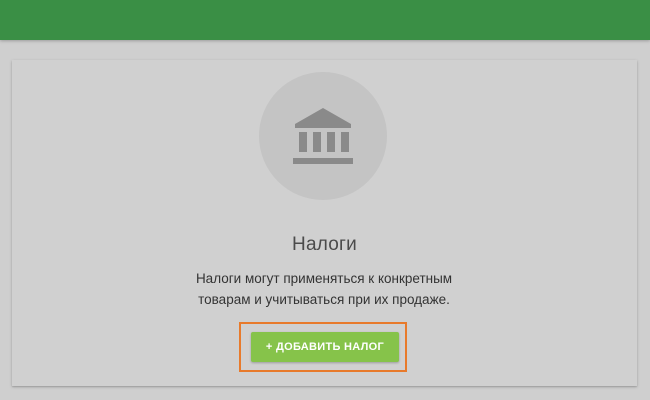 This screenshot has width=650, height=400. I want to click on bank-icon, so click(323, 136).